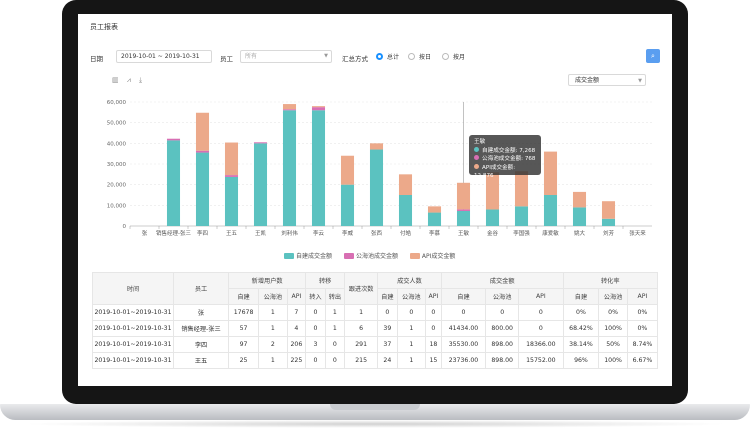 Image resolution: width=750 pixels, height=432 pixels. What do you see at coordinates (376, 256) in the screenshot?
I see `legend-label: 公海池成交金额` at bounding box center [376, 256].